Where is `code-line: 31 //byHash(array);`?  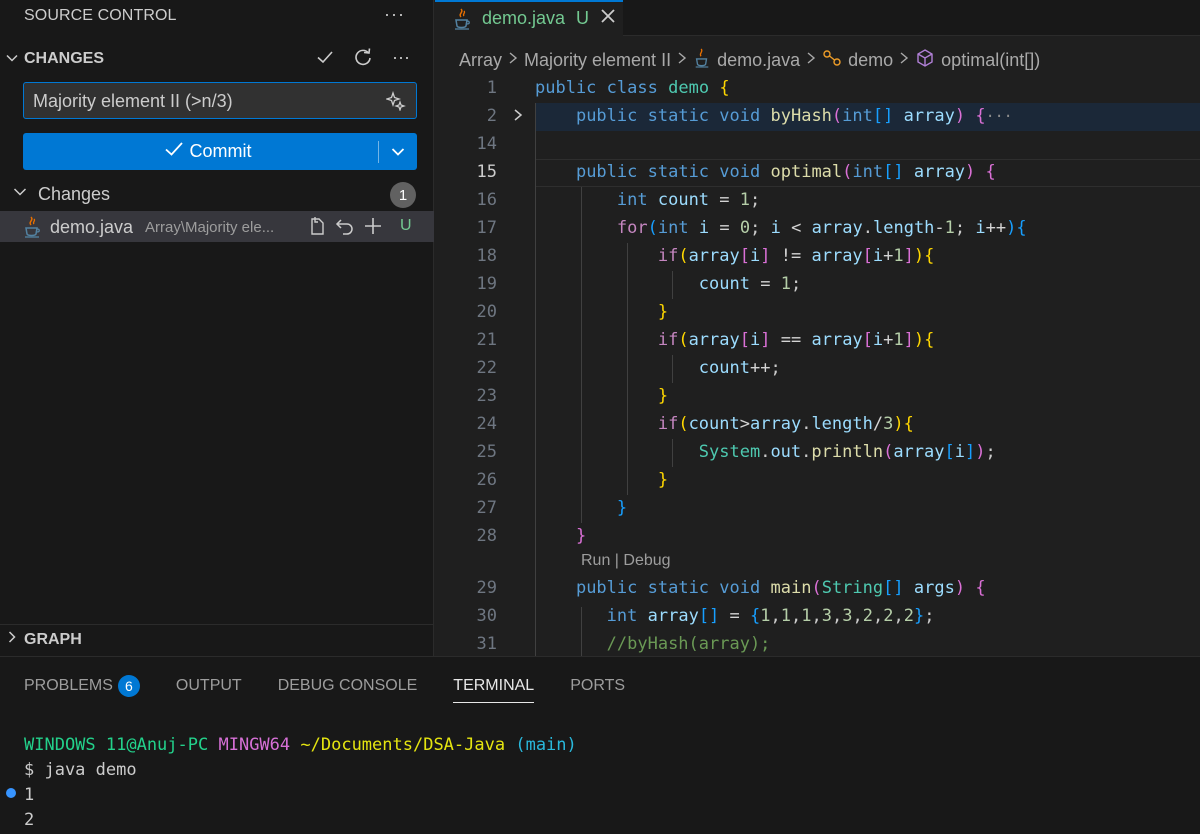 code-line: 31 //byHash(array); is located at coordinates (817, 645).